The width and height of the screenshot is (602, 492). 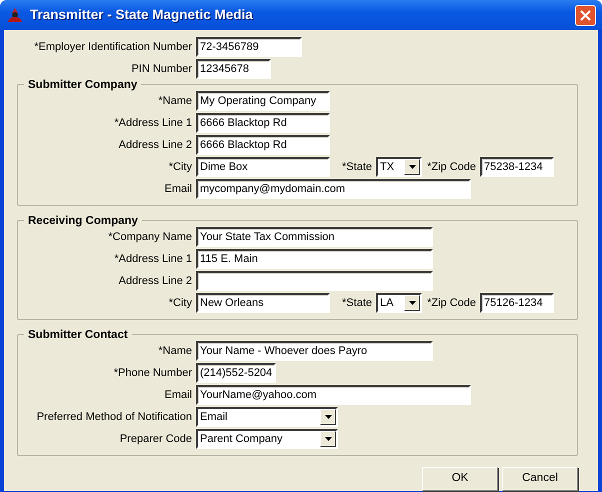 What do you see at coordinates (314, 237) in the screenshot?
I see `input-field: Your State Tax Commission` at bounding box center [314, 237].